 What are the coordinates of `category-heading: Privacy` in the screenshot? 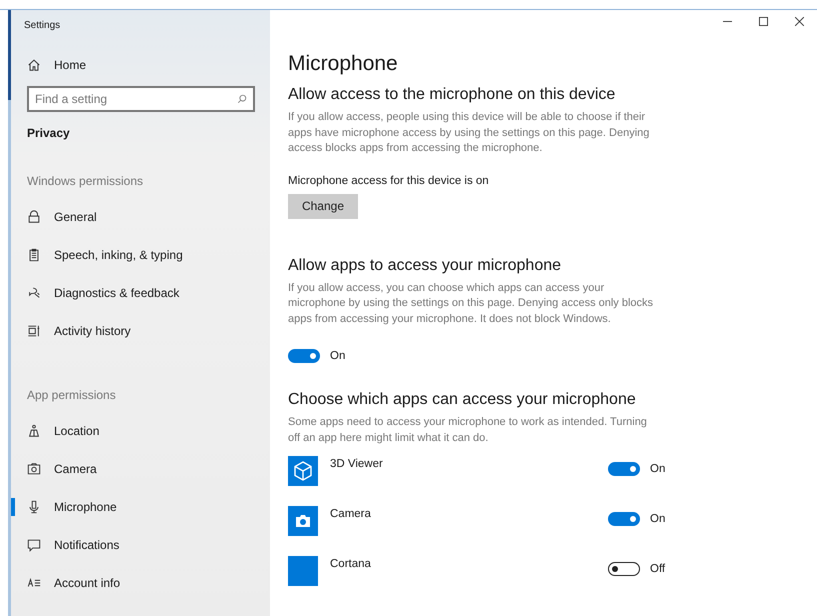 It's located at (48, 133).